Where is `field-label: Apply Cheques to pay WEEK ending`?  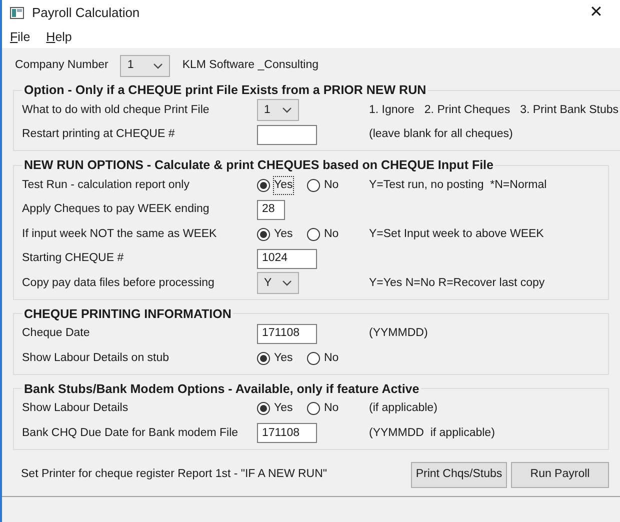 field-label: Apply Cheques to pay WEEK ending is located at coordinates (116, 210).